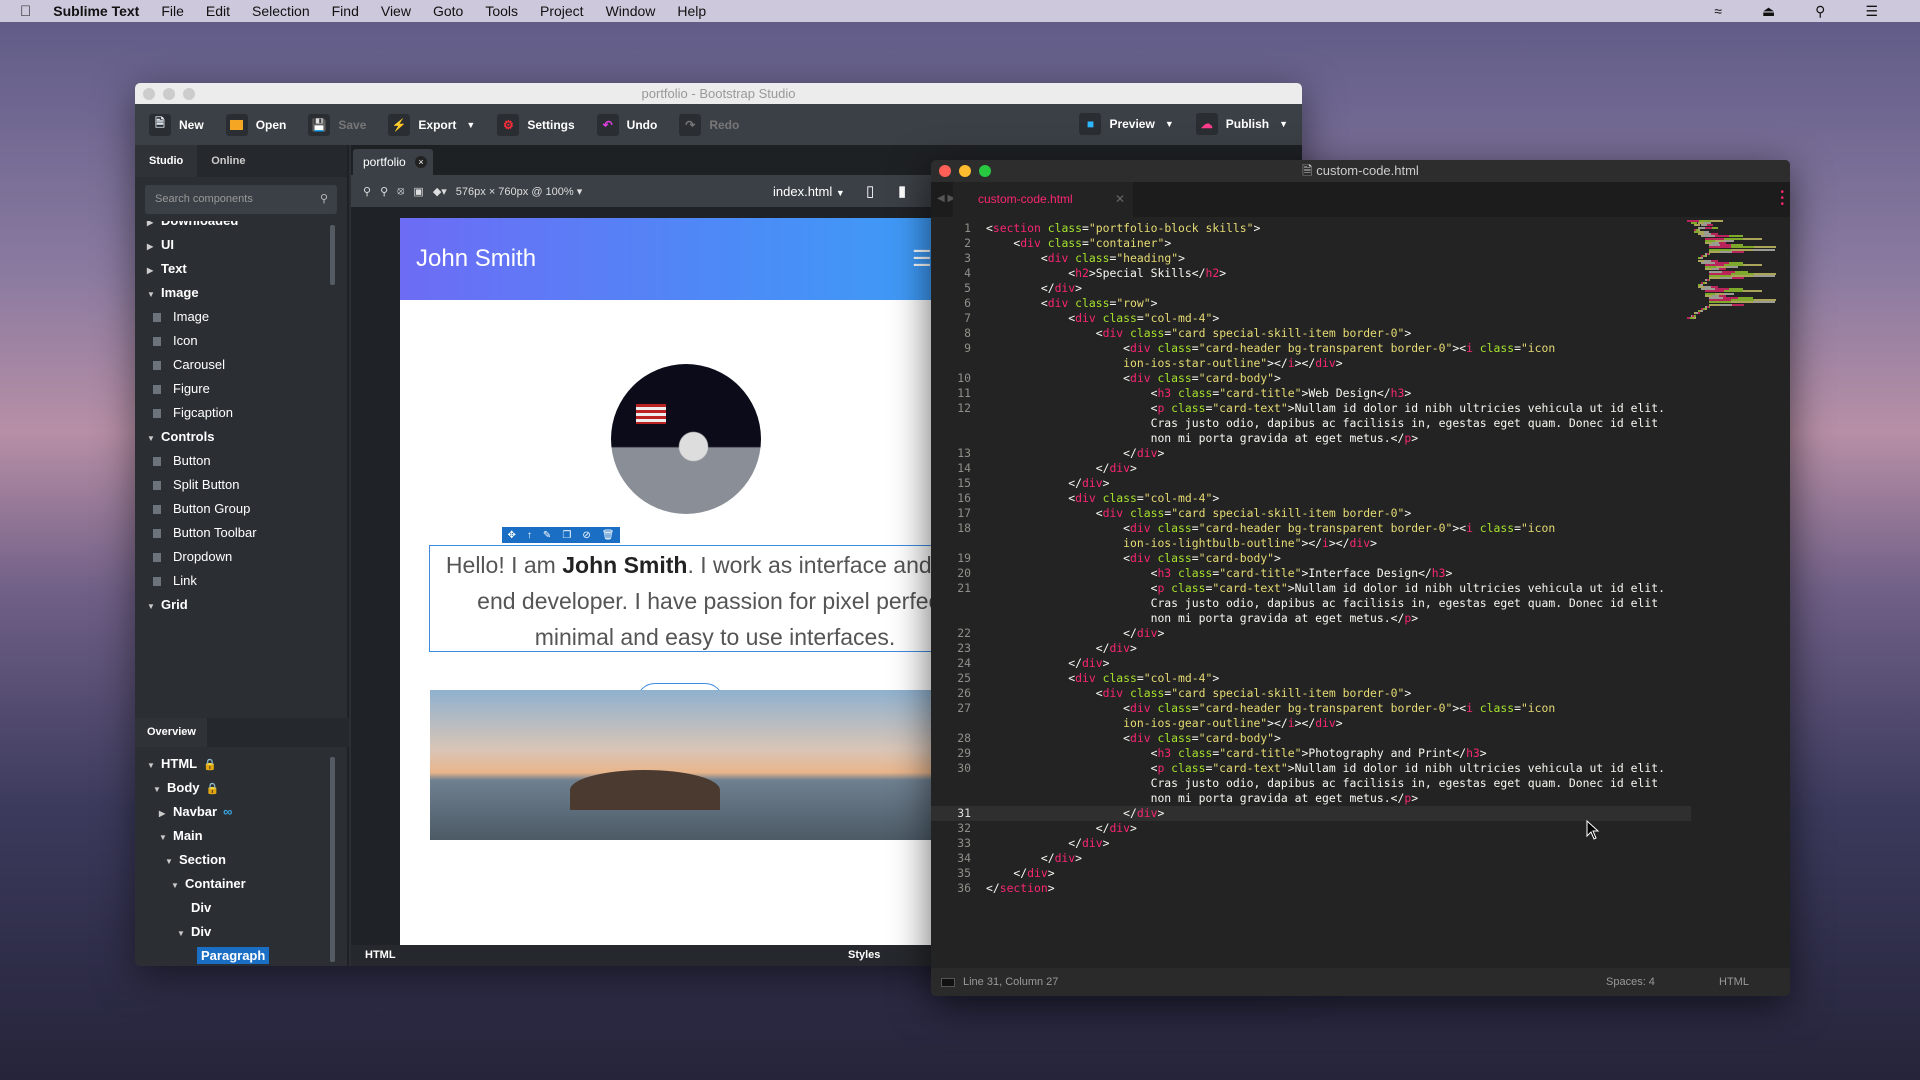 Image resolution: width=1920 pixels, height=1080 pixels. Describe the element at coordinates (241, 485) in the screenshot. I see `component-item: Split Button` at that location.